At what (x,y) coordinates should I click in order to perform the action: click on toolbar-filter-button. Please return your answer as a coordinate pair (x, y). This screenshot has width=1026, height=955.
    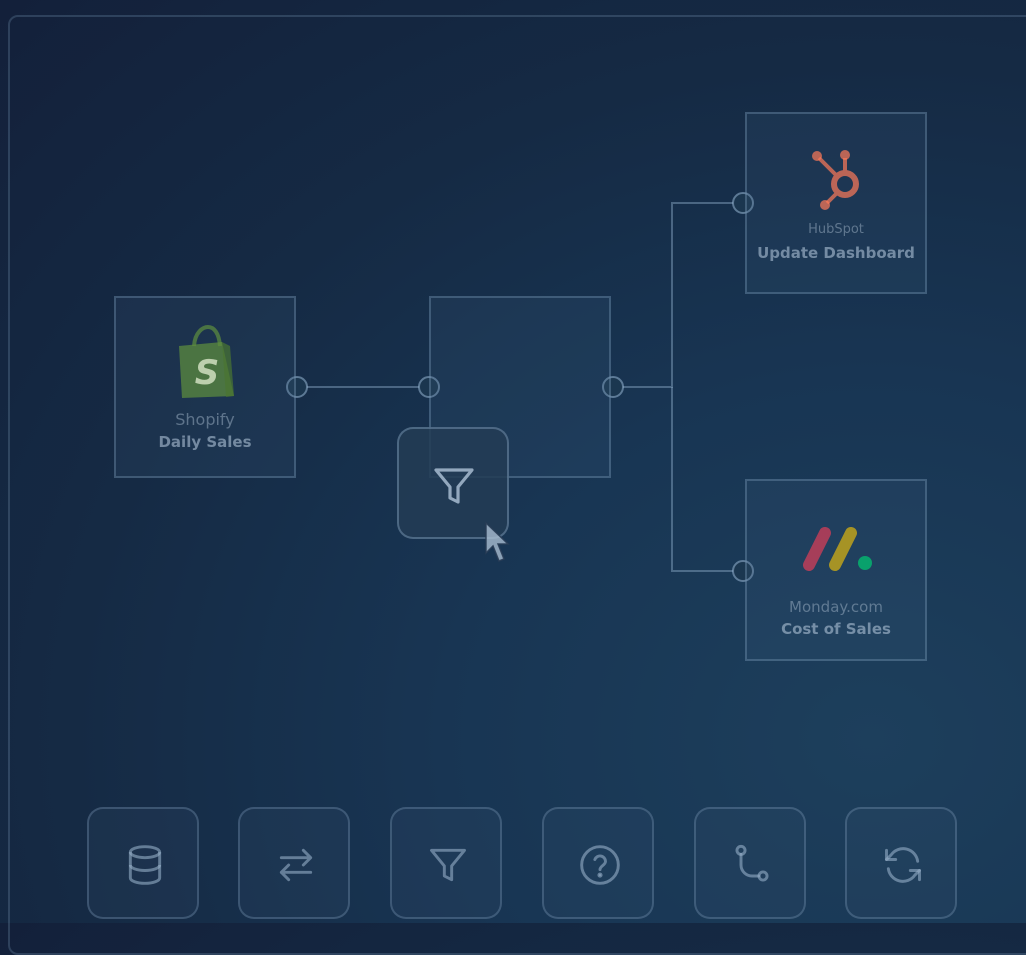
    Looking at the image, I should click on (446, 863).